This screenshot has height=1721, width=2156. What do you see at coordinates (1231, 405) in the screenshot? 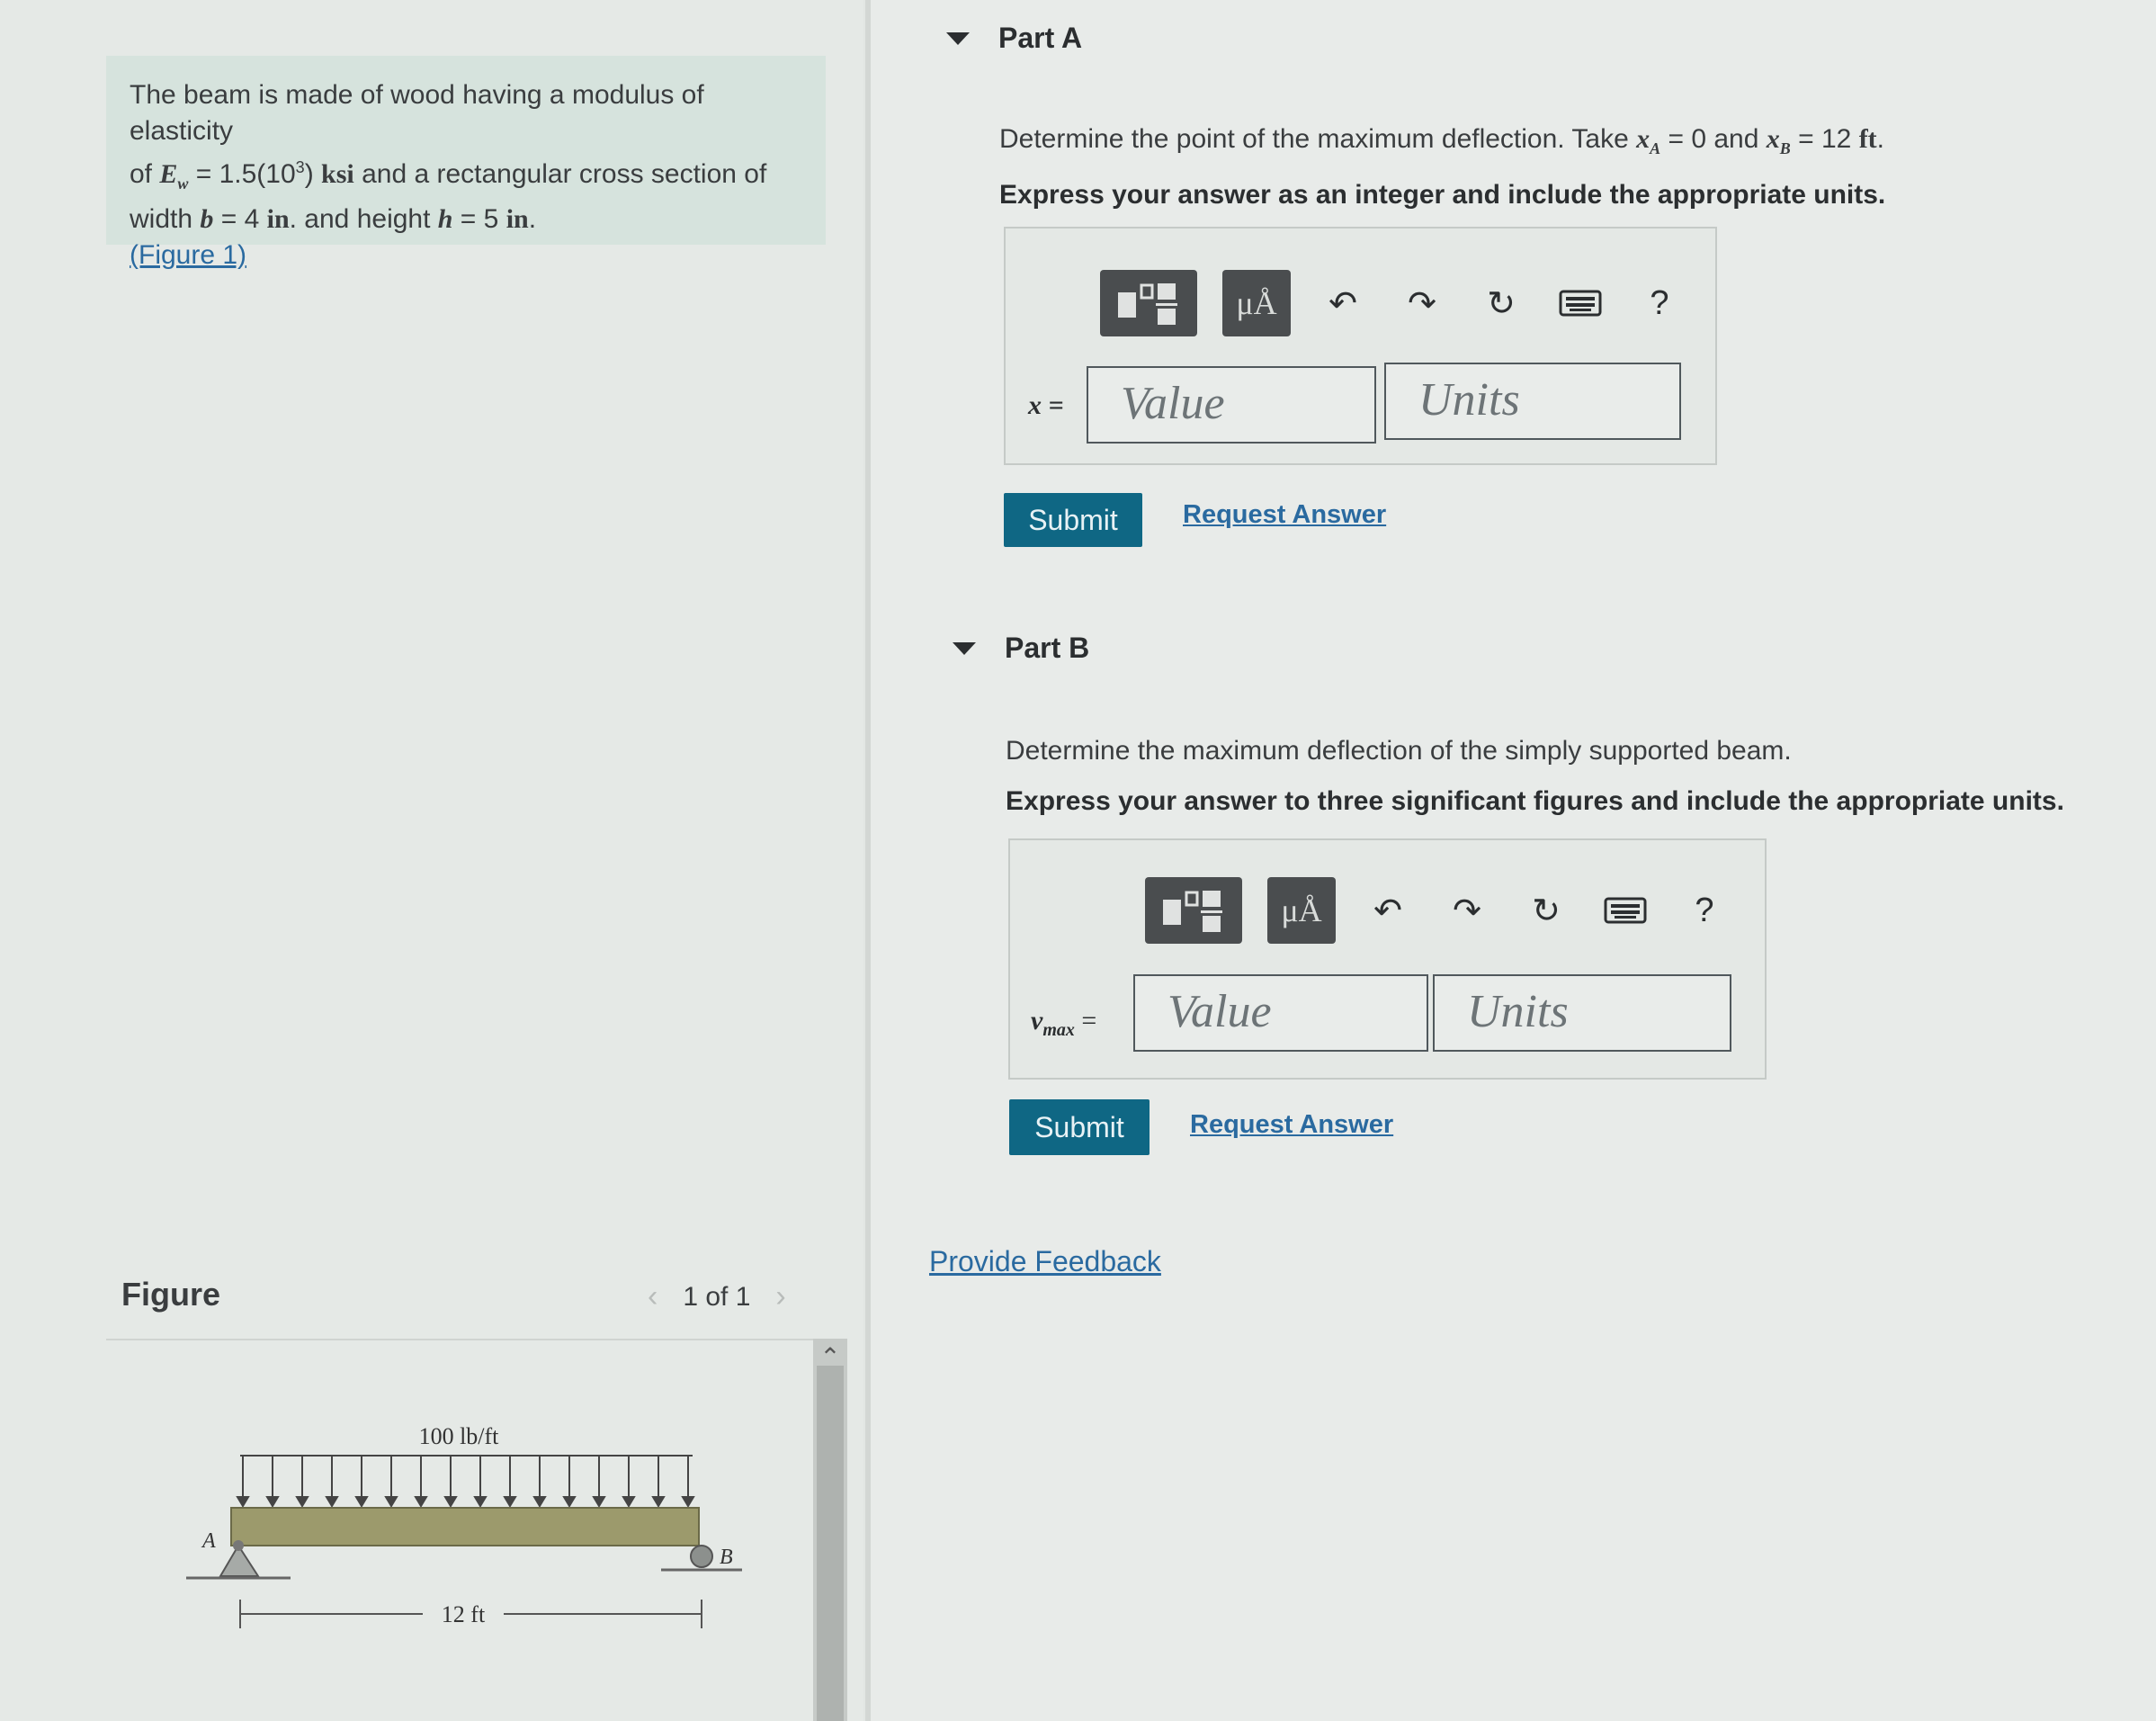
I see `part-a-value-field: Value` at bounding box center [1231, 405].